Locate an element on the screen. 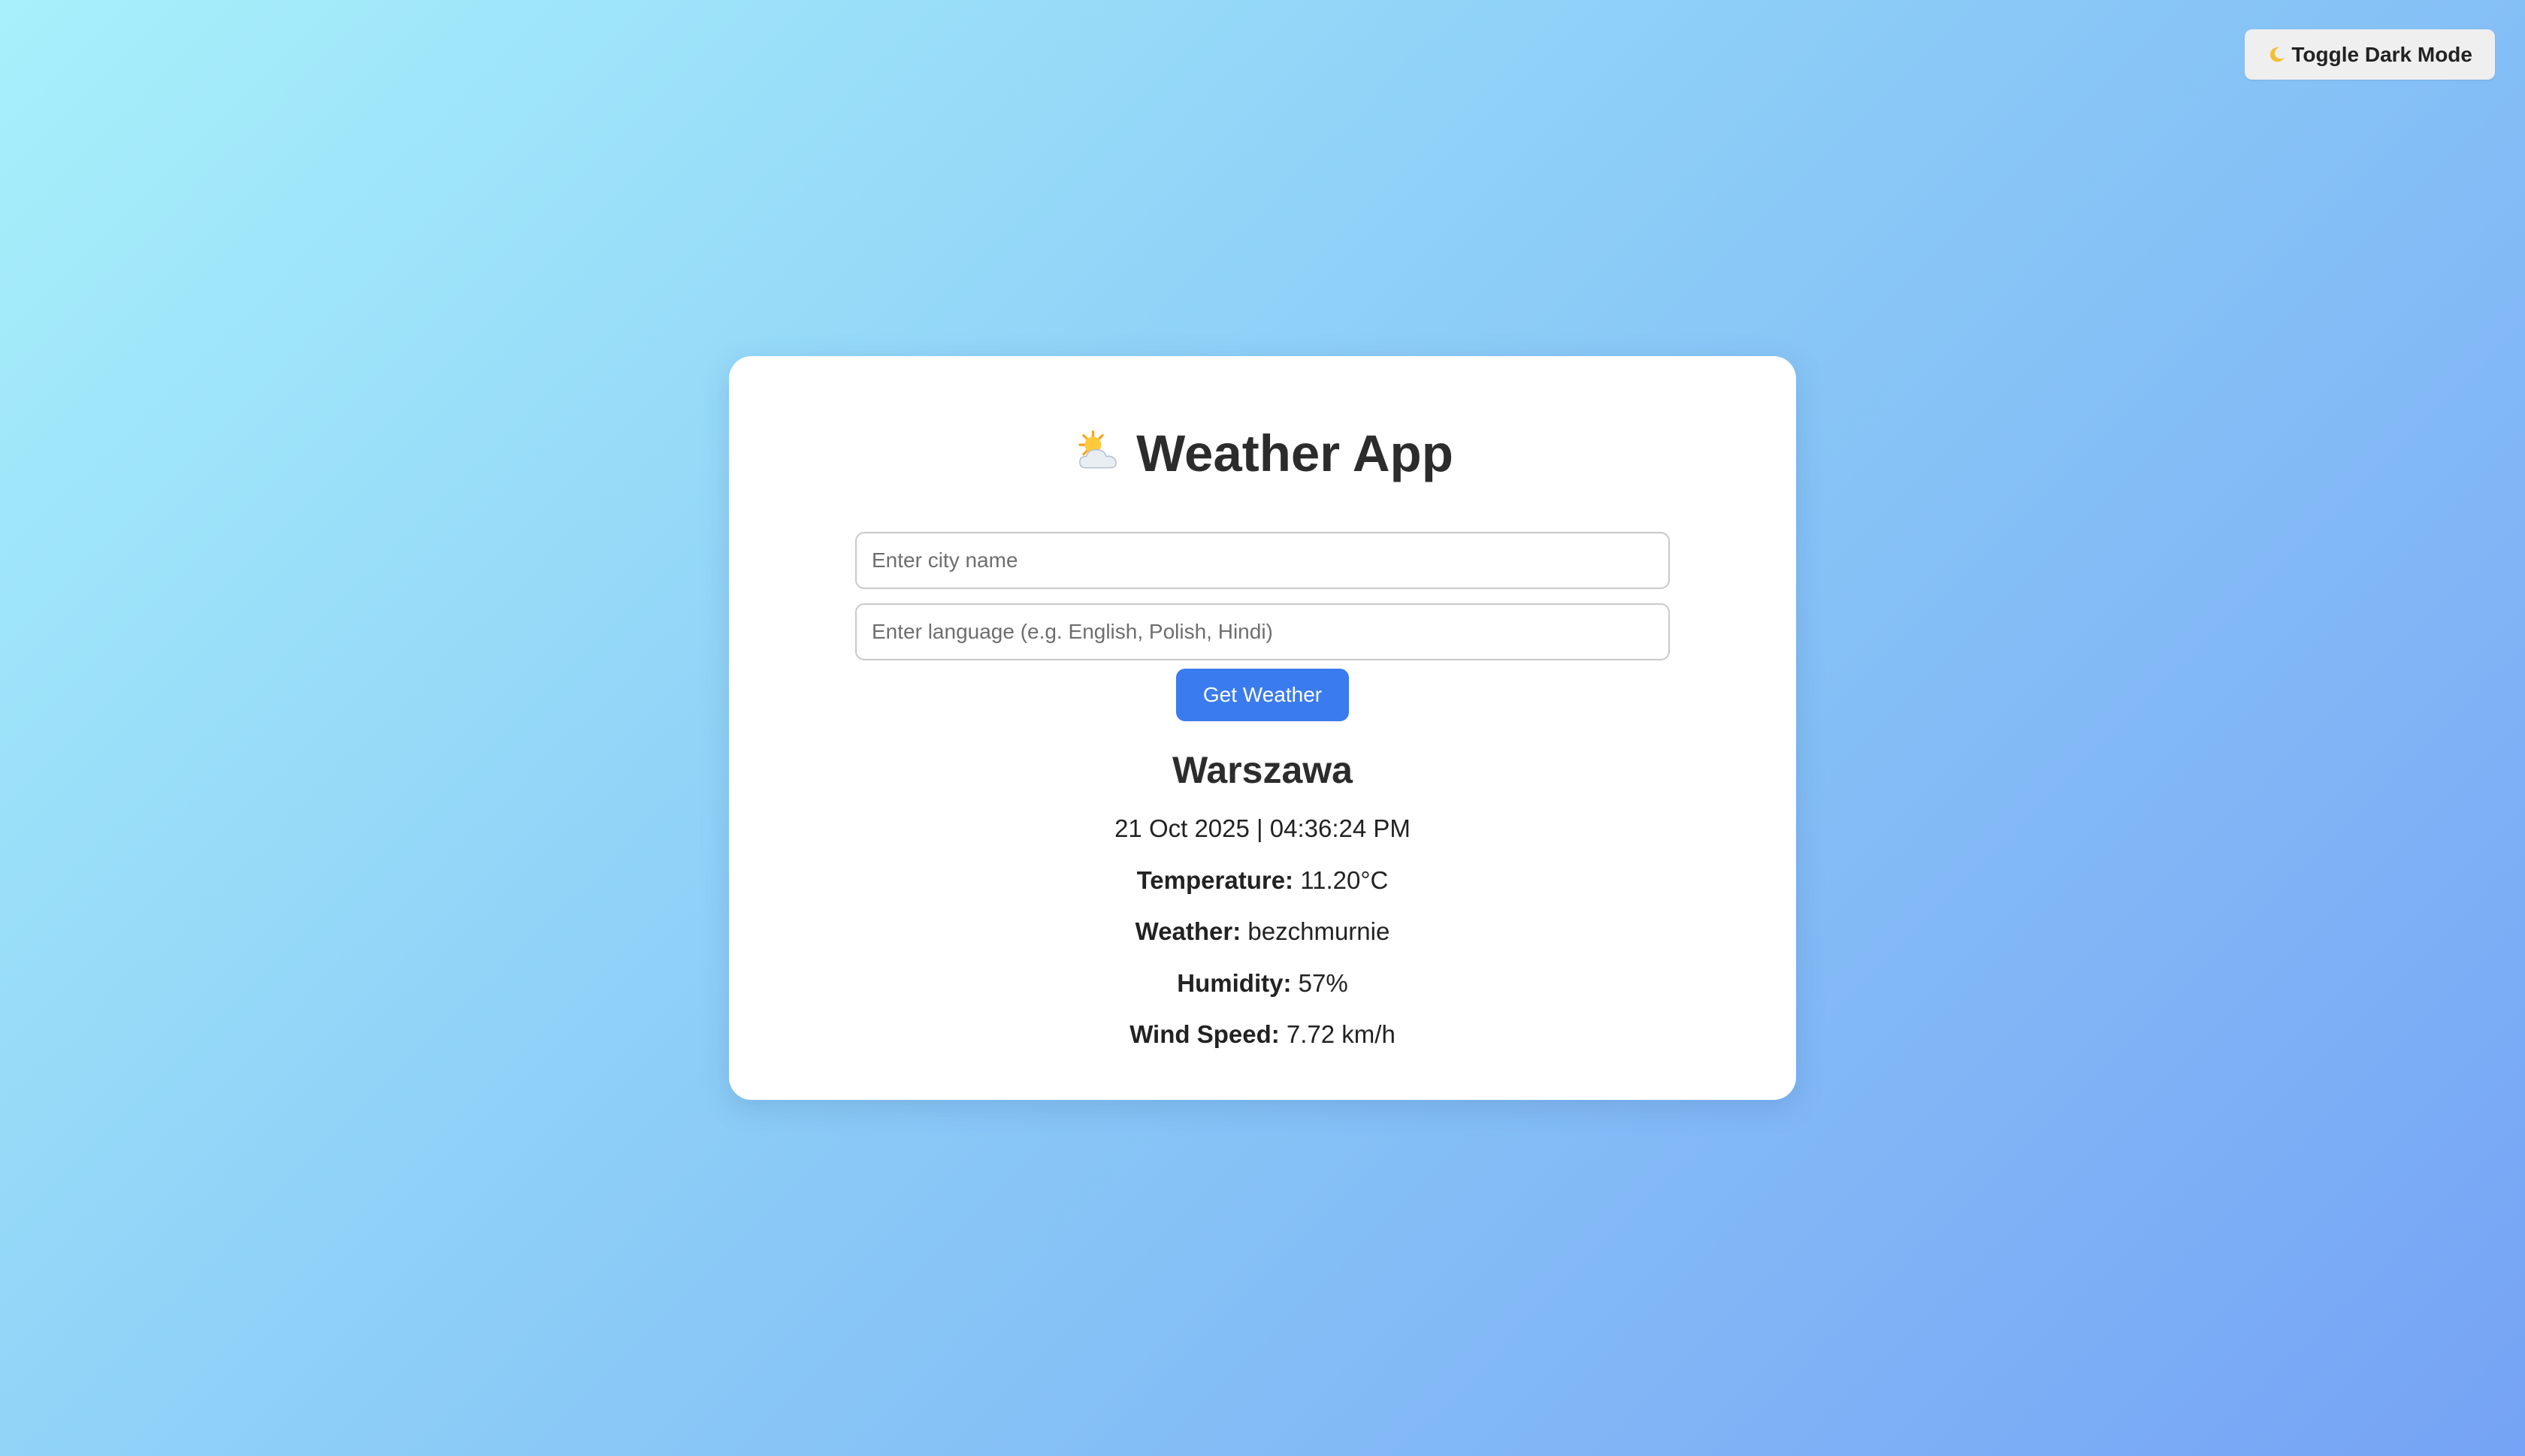  sun-behind-cloud-icon is located at coordinates (1097, 449).